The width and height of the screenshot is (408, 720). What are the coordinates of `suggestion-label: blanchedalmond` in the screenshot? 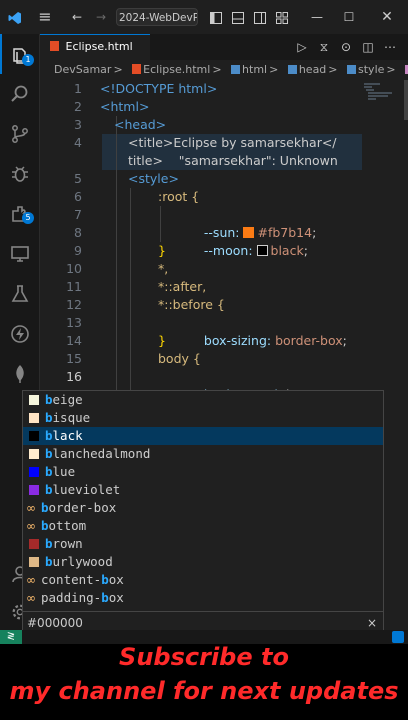 It's located at (98, 453).